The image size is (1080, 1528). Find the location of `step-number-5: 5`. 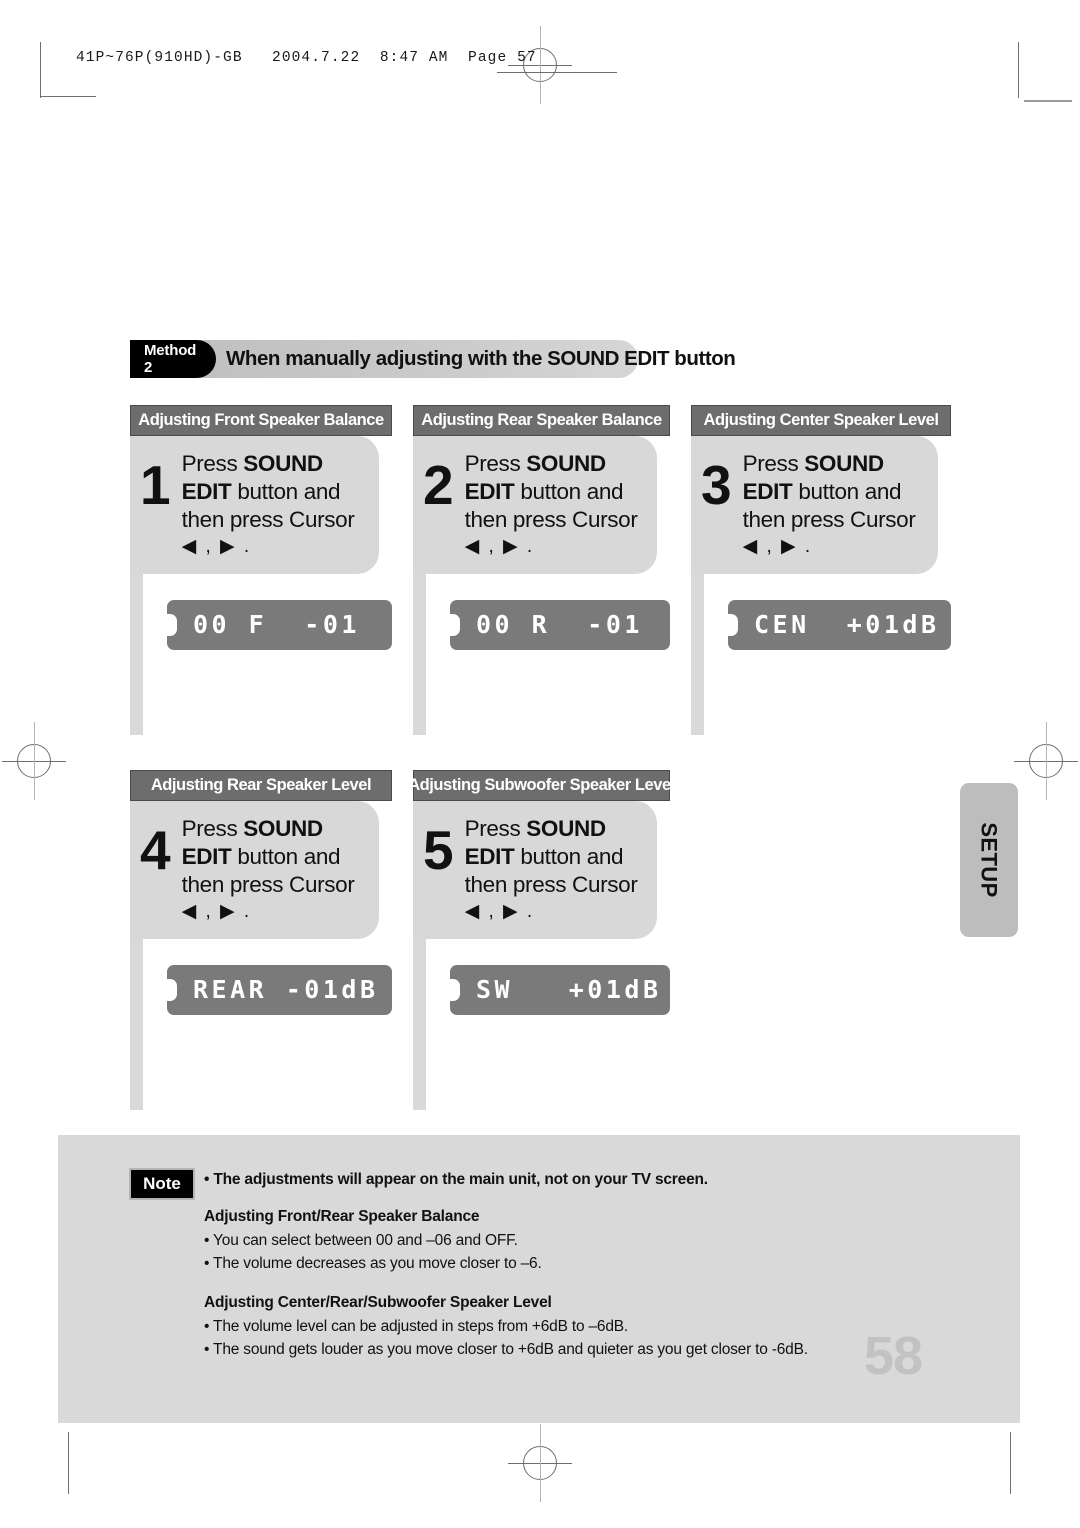

step-number-5: 5 is located at coordinates (438, 850).